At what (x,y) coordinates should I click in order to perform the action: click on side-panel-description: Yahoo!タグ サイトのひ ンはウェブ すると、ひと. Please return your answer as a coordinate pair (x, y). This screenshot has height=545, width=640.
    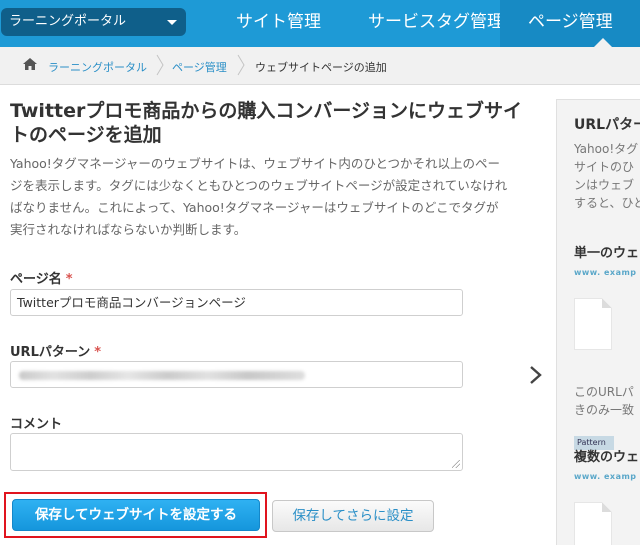
    Looking at the image, I should click on (607, 176).